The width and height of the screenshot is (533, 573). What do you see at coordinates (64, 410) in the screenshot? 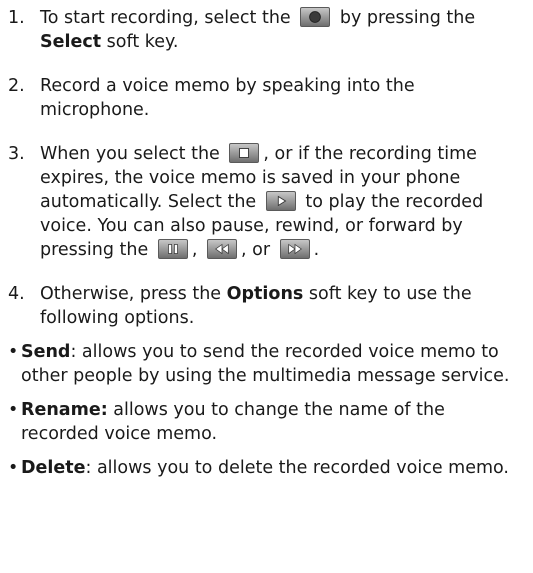
I see `option-term: Rename:` at bounding box center [64, 410].